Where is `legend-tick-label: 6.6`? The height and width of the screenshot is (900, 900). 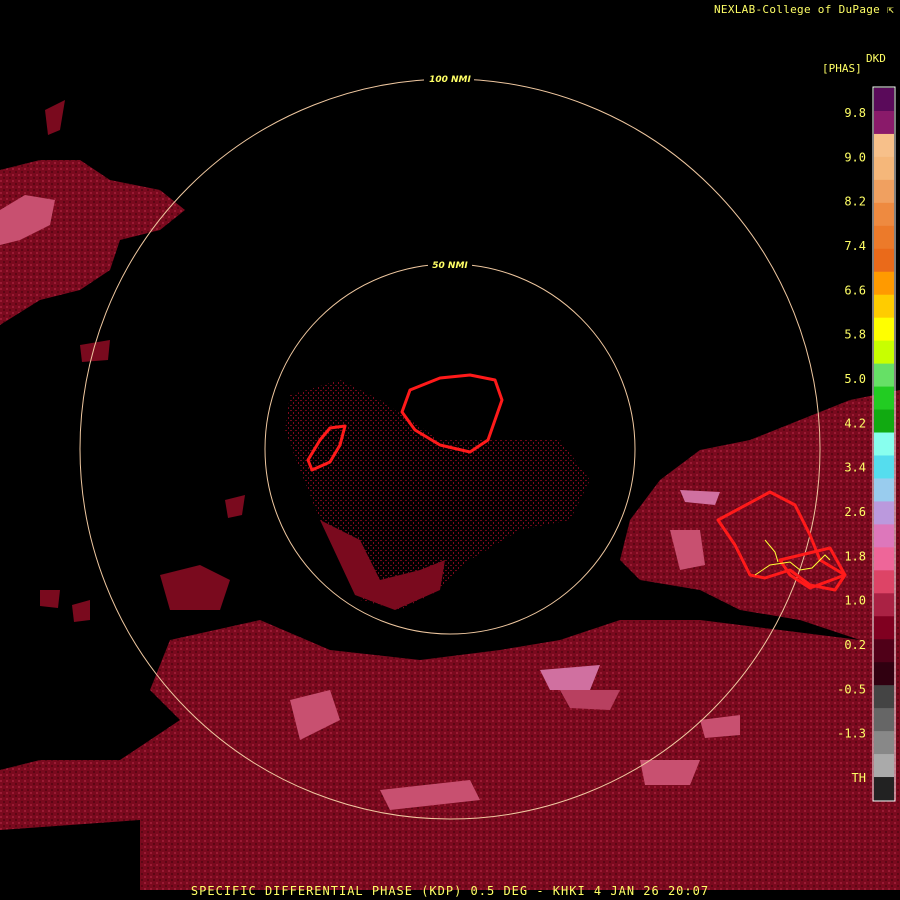
legend-tick-label: 6.6 is located at coordinates (855, 290).